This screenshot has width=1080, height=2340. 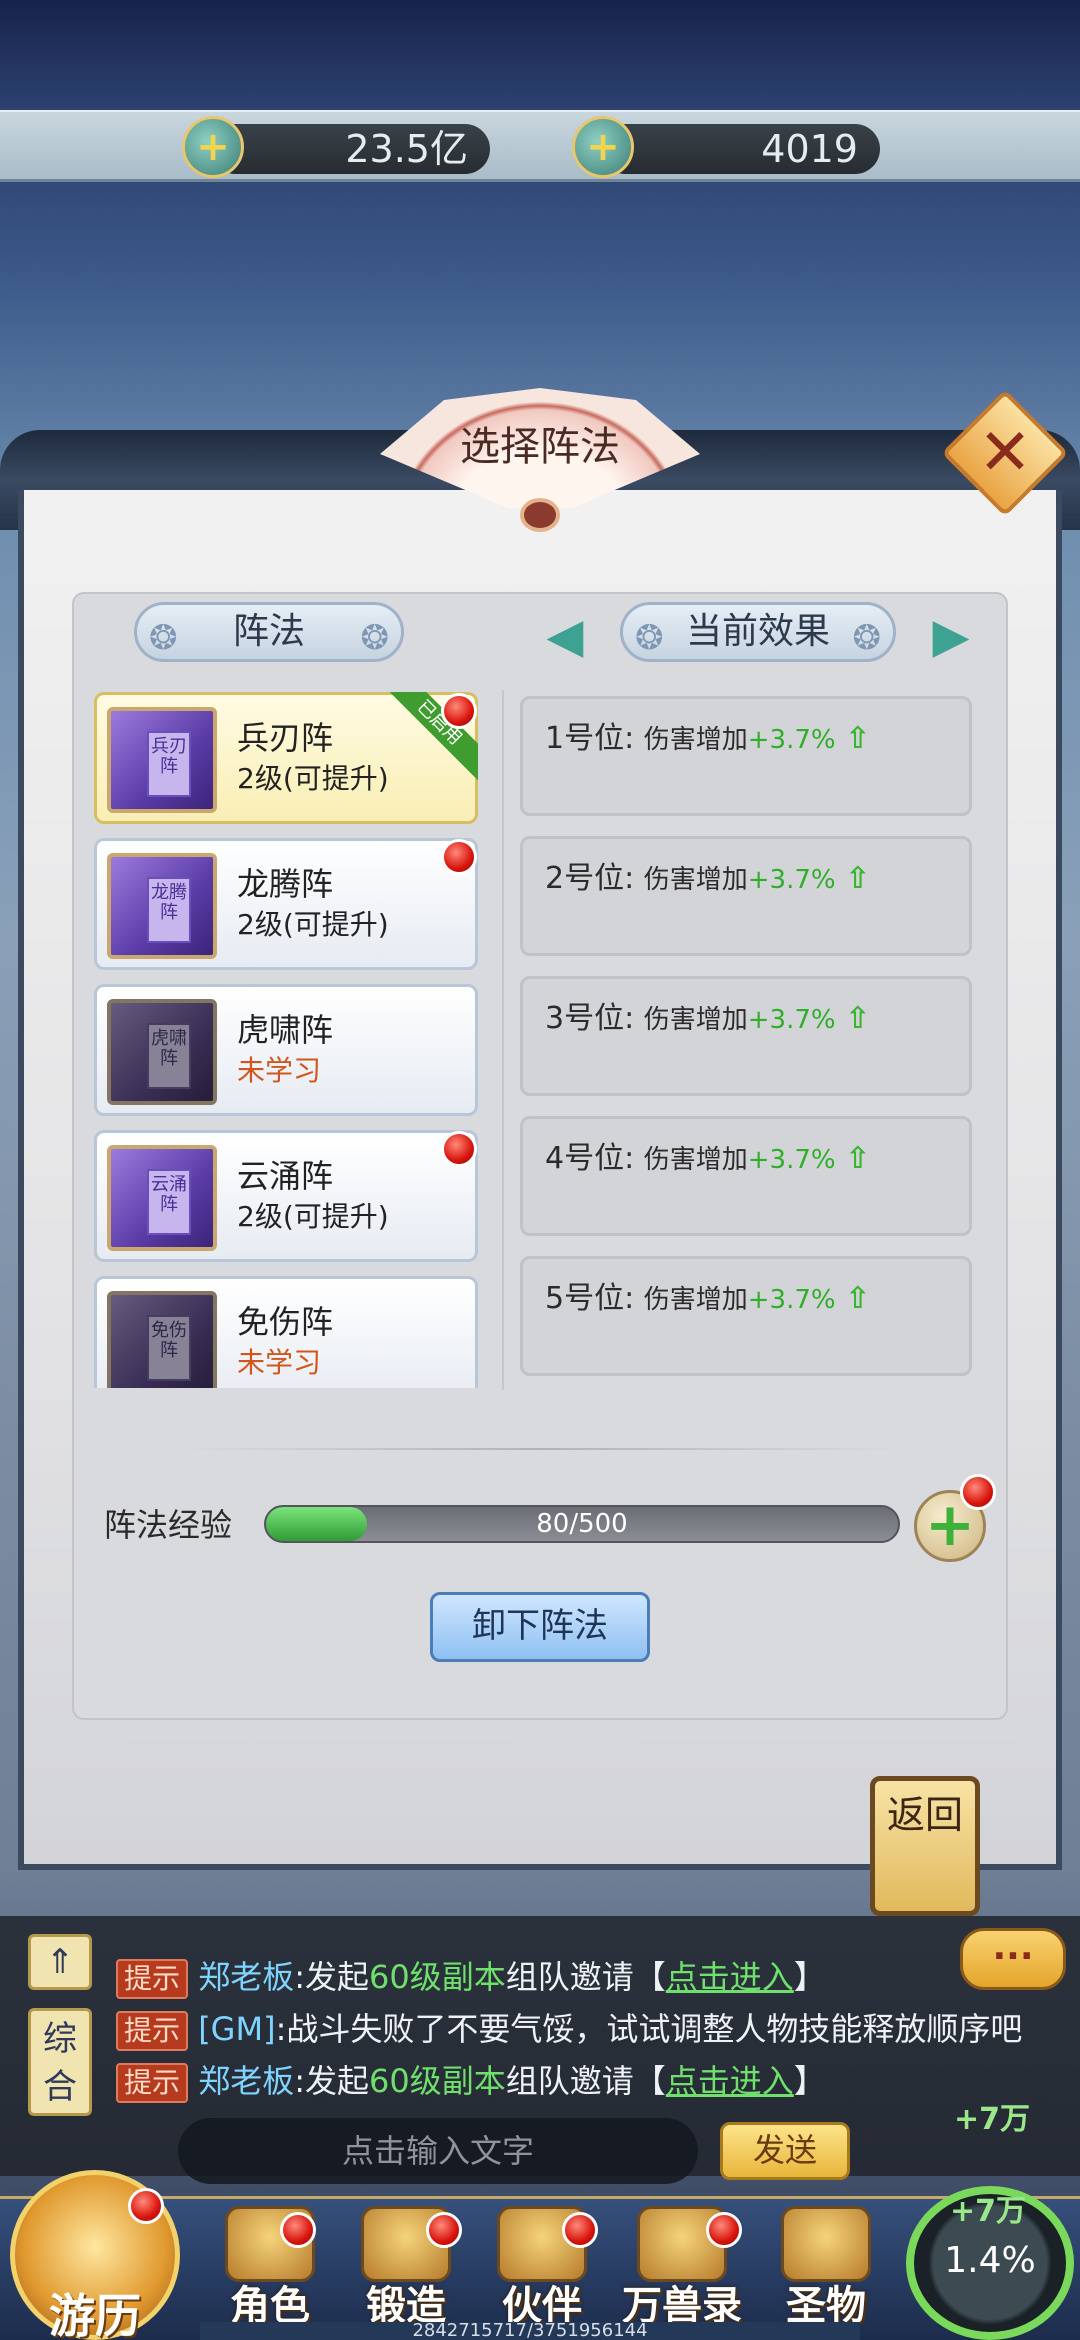 What do you see at coordinates (565, 636) in the screenshot?
I see `prev-arrow-icon: ◀` at bounding box center [565, 636].